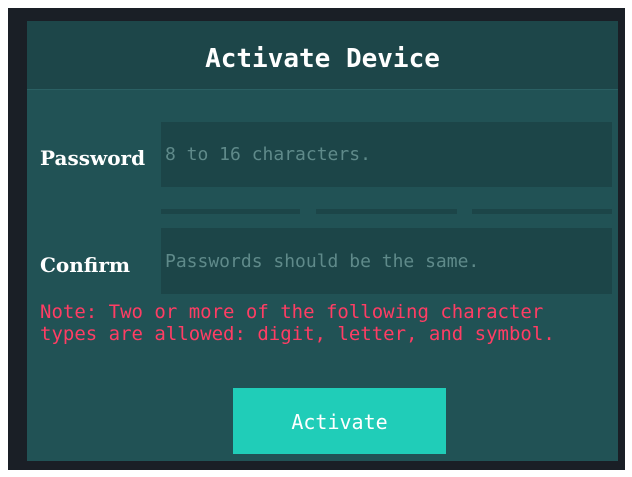 The image size is (632, 477). What do you see at coordinates (93, 158) in the screenshot?
I see `password-label: Password` at bounding box center [93, 158].